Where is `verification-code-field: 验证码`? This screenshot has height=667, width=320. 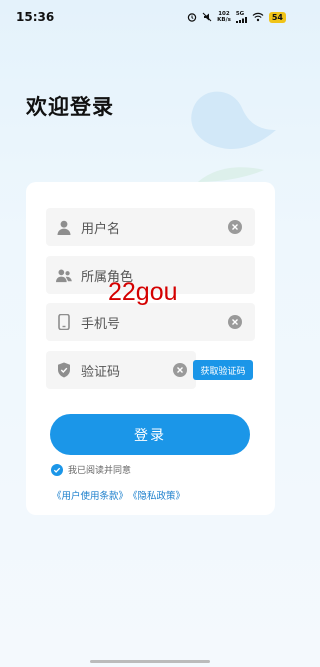
verification-code-field: 验证码 is located at coordinates (121, 370).